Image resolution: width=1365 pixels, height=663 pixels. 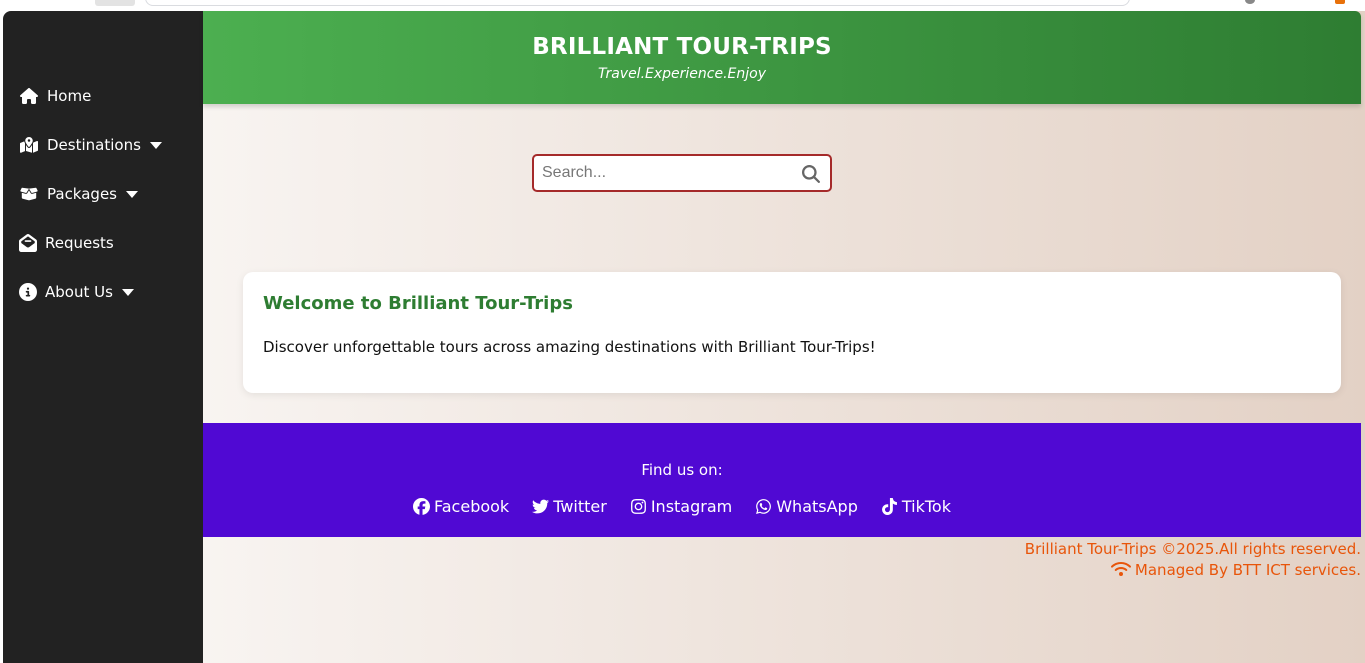 I want to click on instagram-link: Instagram, so click(x=681, y=506).